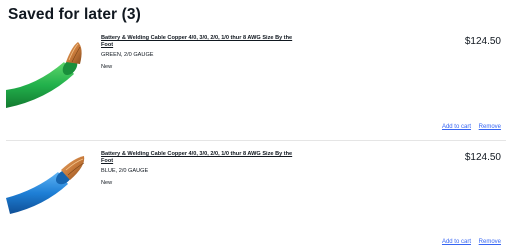 The image size is (509, 250). Describe the element at coordinates (127, 55) in the screenshot. I see `item-variant: GREEN, 2/0 GAUGE` at that location.